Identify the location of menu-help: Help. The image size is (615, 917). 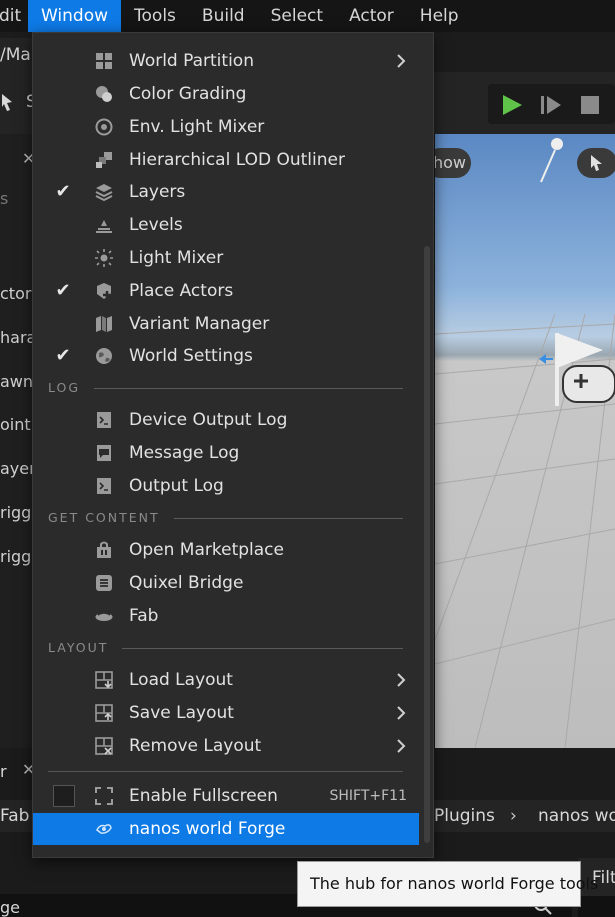
(439, 16).